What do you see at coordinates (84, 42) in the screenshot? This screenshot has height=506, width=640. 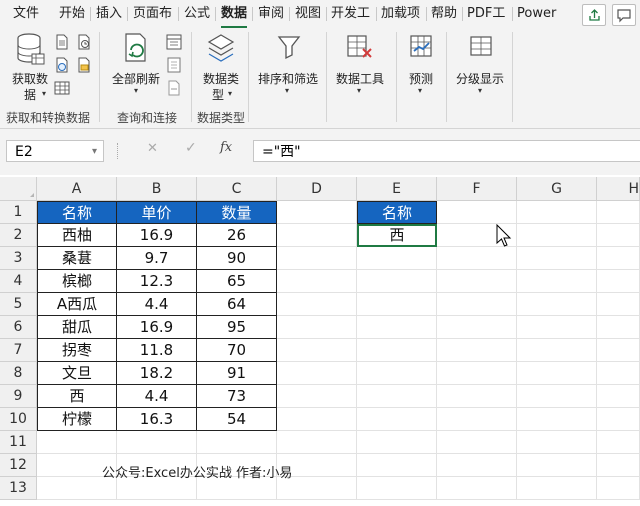 I see `recent-sources-icon` at bounding box center [84, 42].